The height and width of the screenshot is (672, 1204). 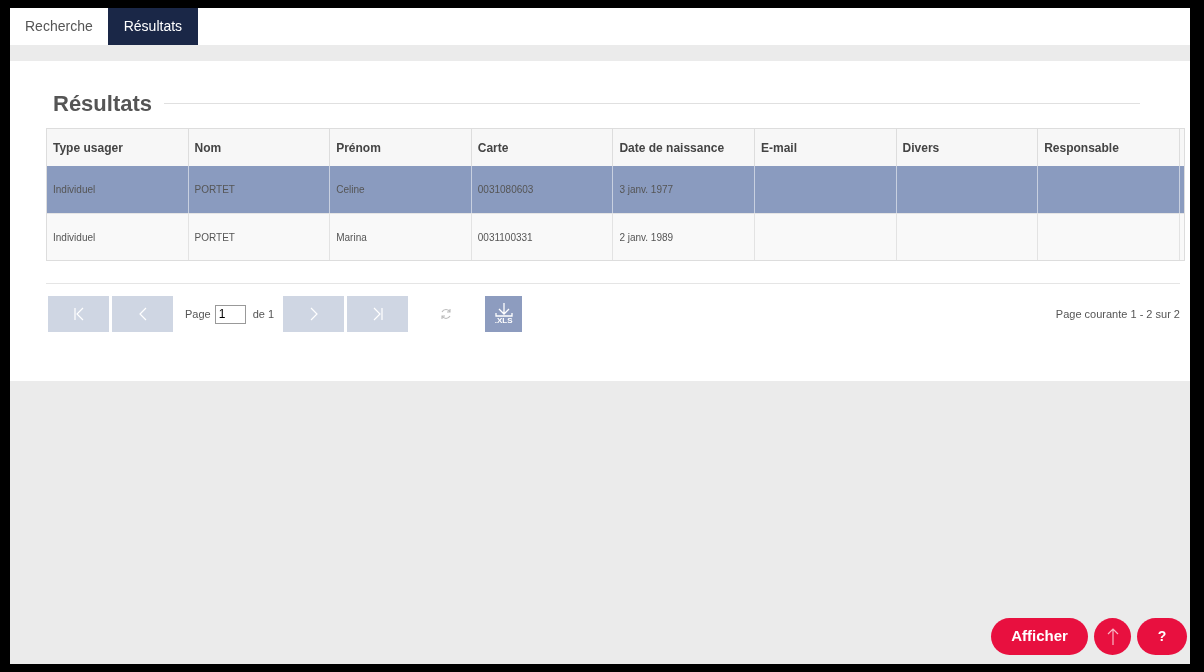 I want to click on next-page-button, so click(x=314, y=314).